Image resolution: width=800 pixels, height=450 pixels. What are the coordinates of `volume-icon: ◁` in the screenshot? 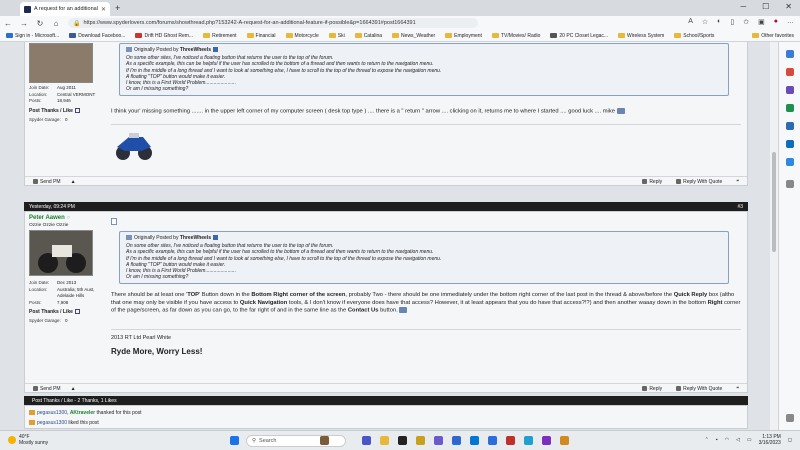 It's located at (738, 440).